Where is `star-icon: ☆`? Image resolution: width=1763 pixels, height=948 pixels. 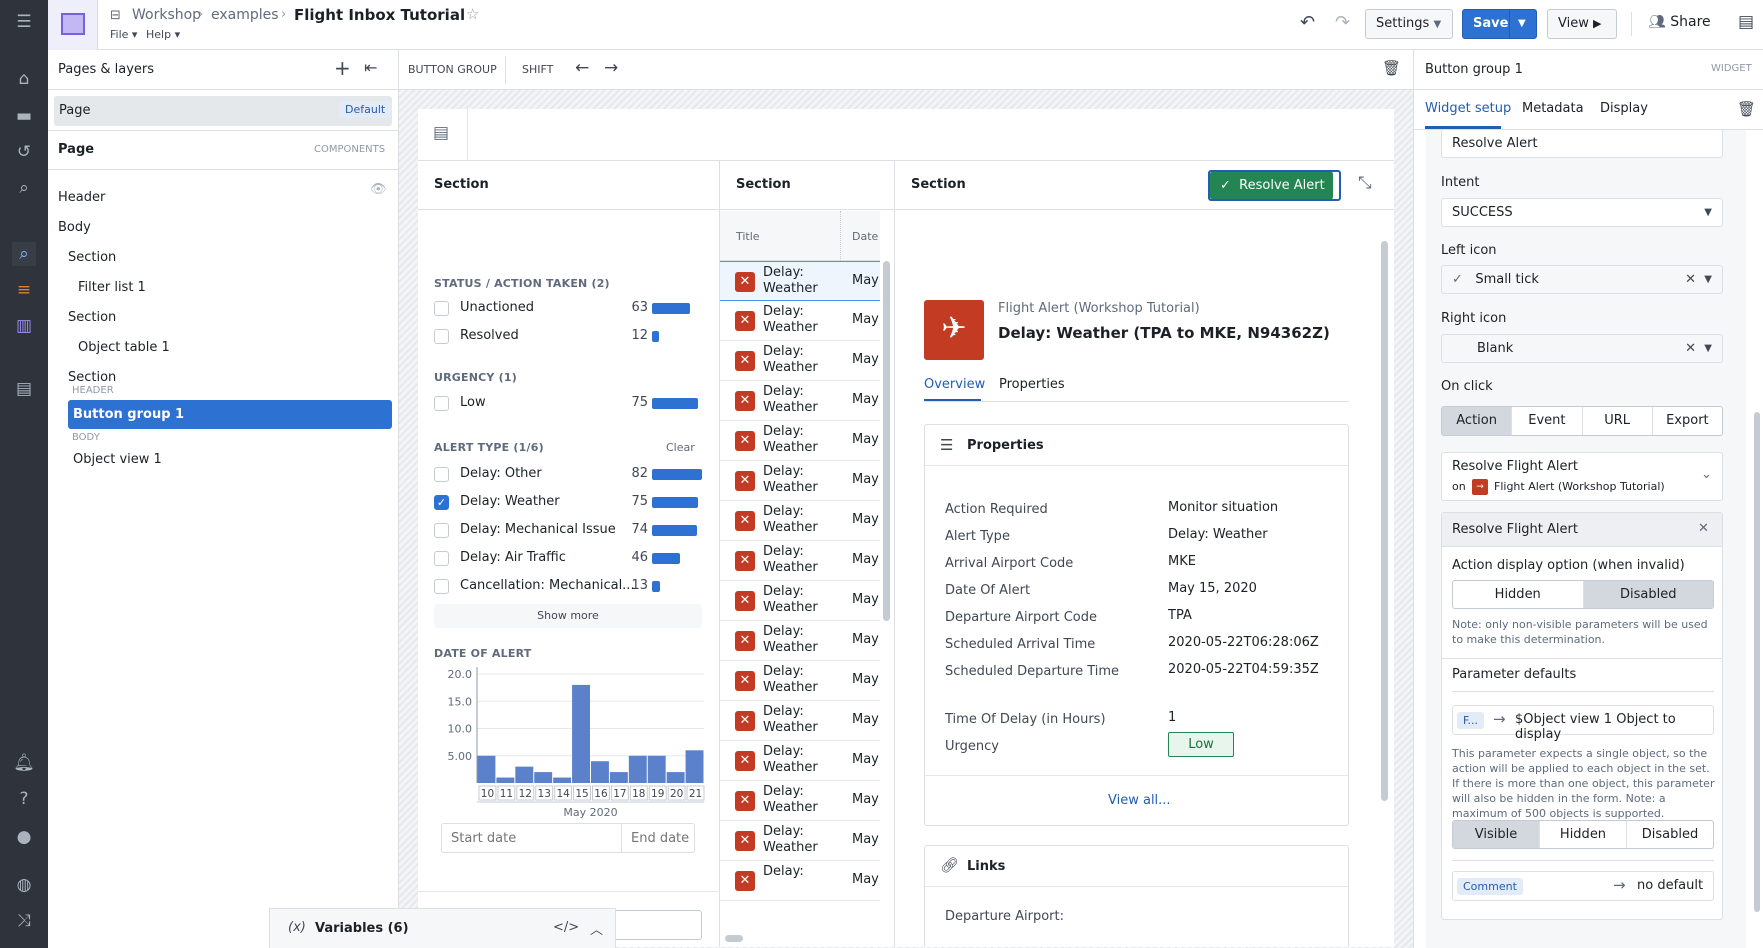 star-icon: ☆ is located at coordinates (472, 14).